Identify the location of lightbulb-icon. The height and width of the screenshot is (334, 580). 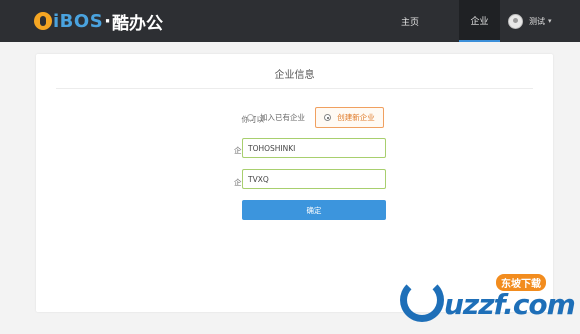
(43, 21).